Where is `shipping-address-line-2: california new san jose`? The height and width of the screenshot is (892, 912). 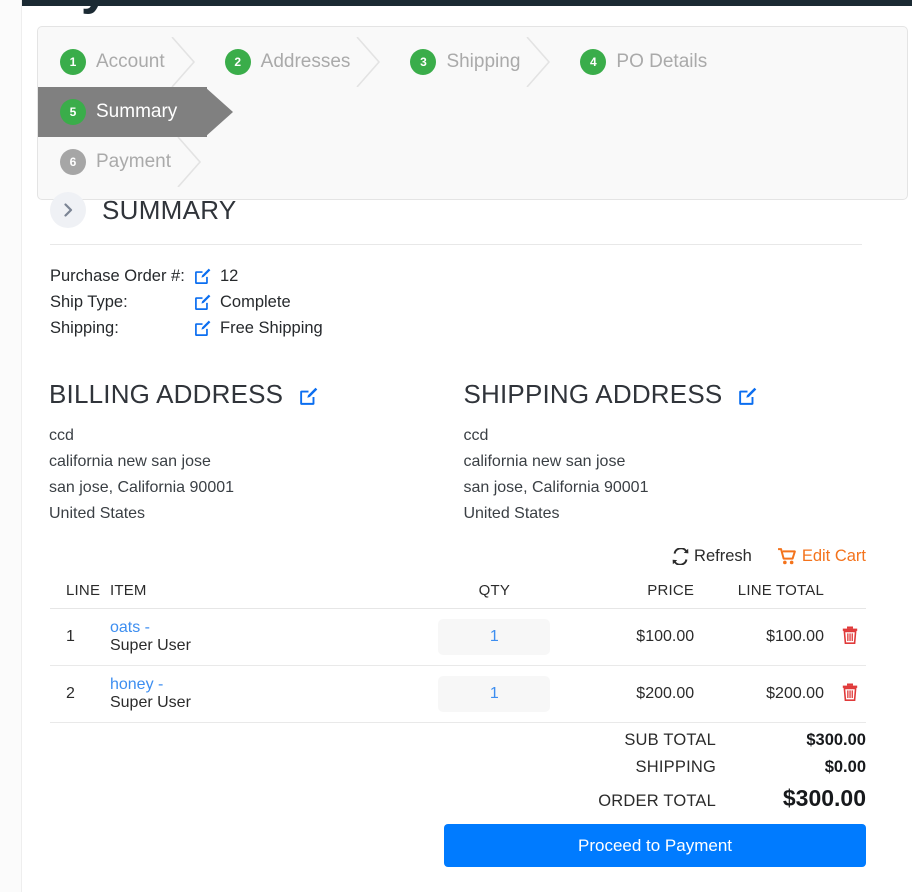 shipping-address-line-2: california new san jose is located at coordinates (544, 461).